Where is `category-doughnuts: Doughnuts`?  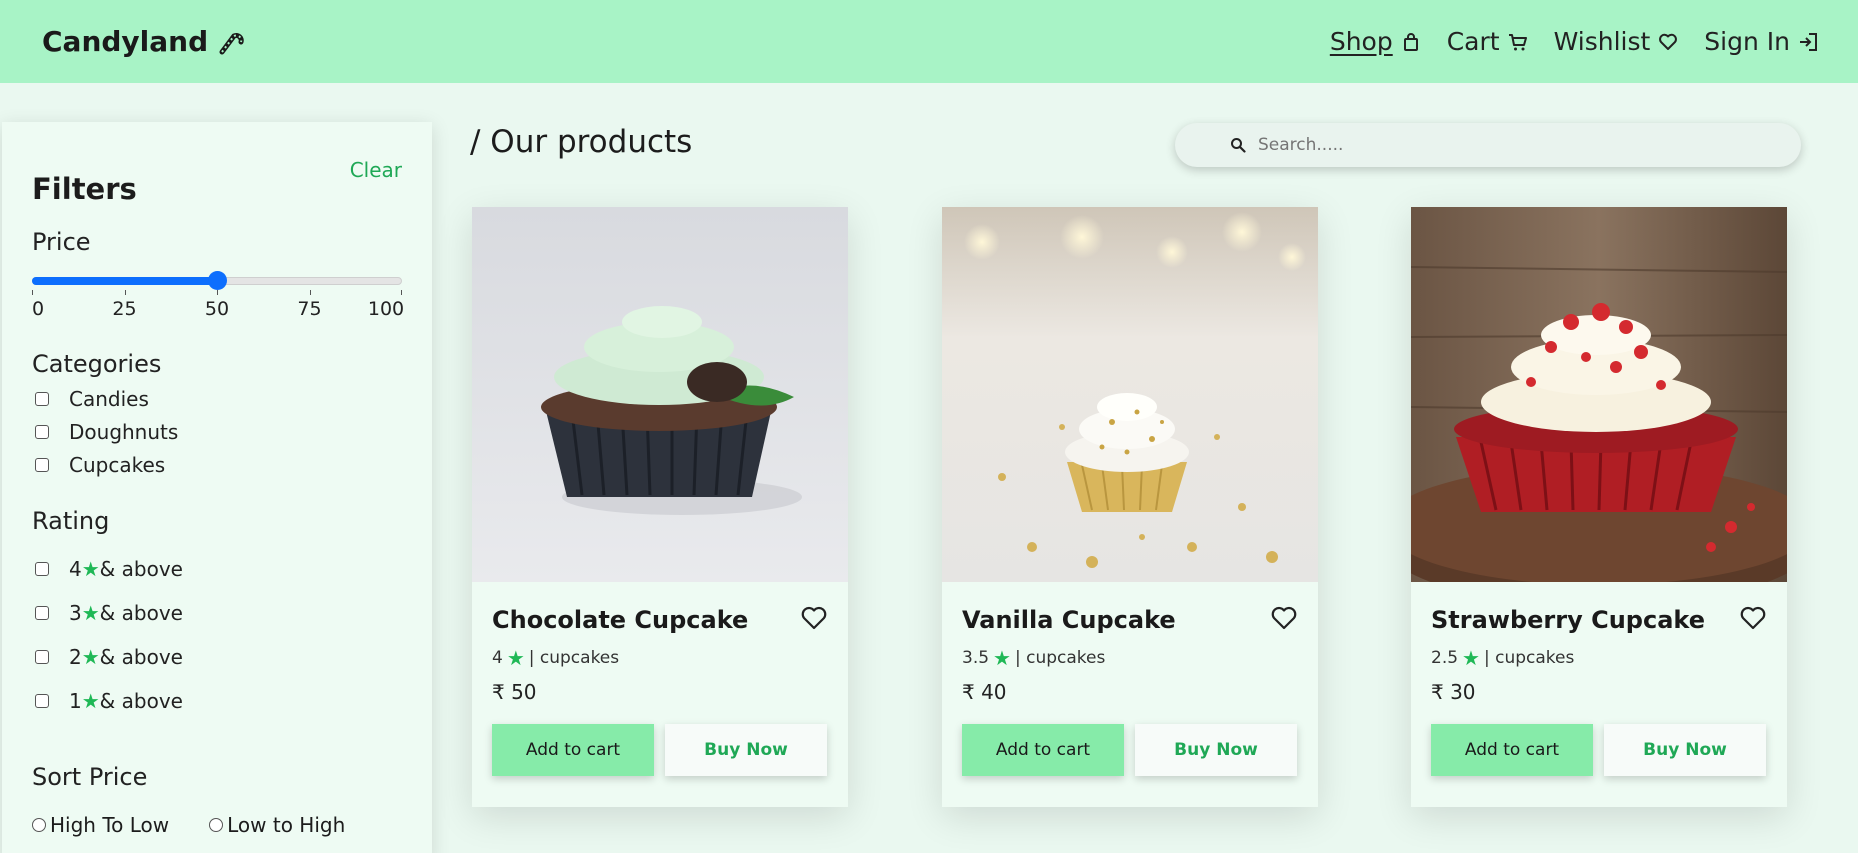
category-doughnuts: Doughnuts is located at coordinates (217, 432).